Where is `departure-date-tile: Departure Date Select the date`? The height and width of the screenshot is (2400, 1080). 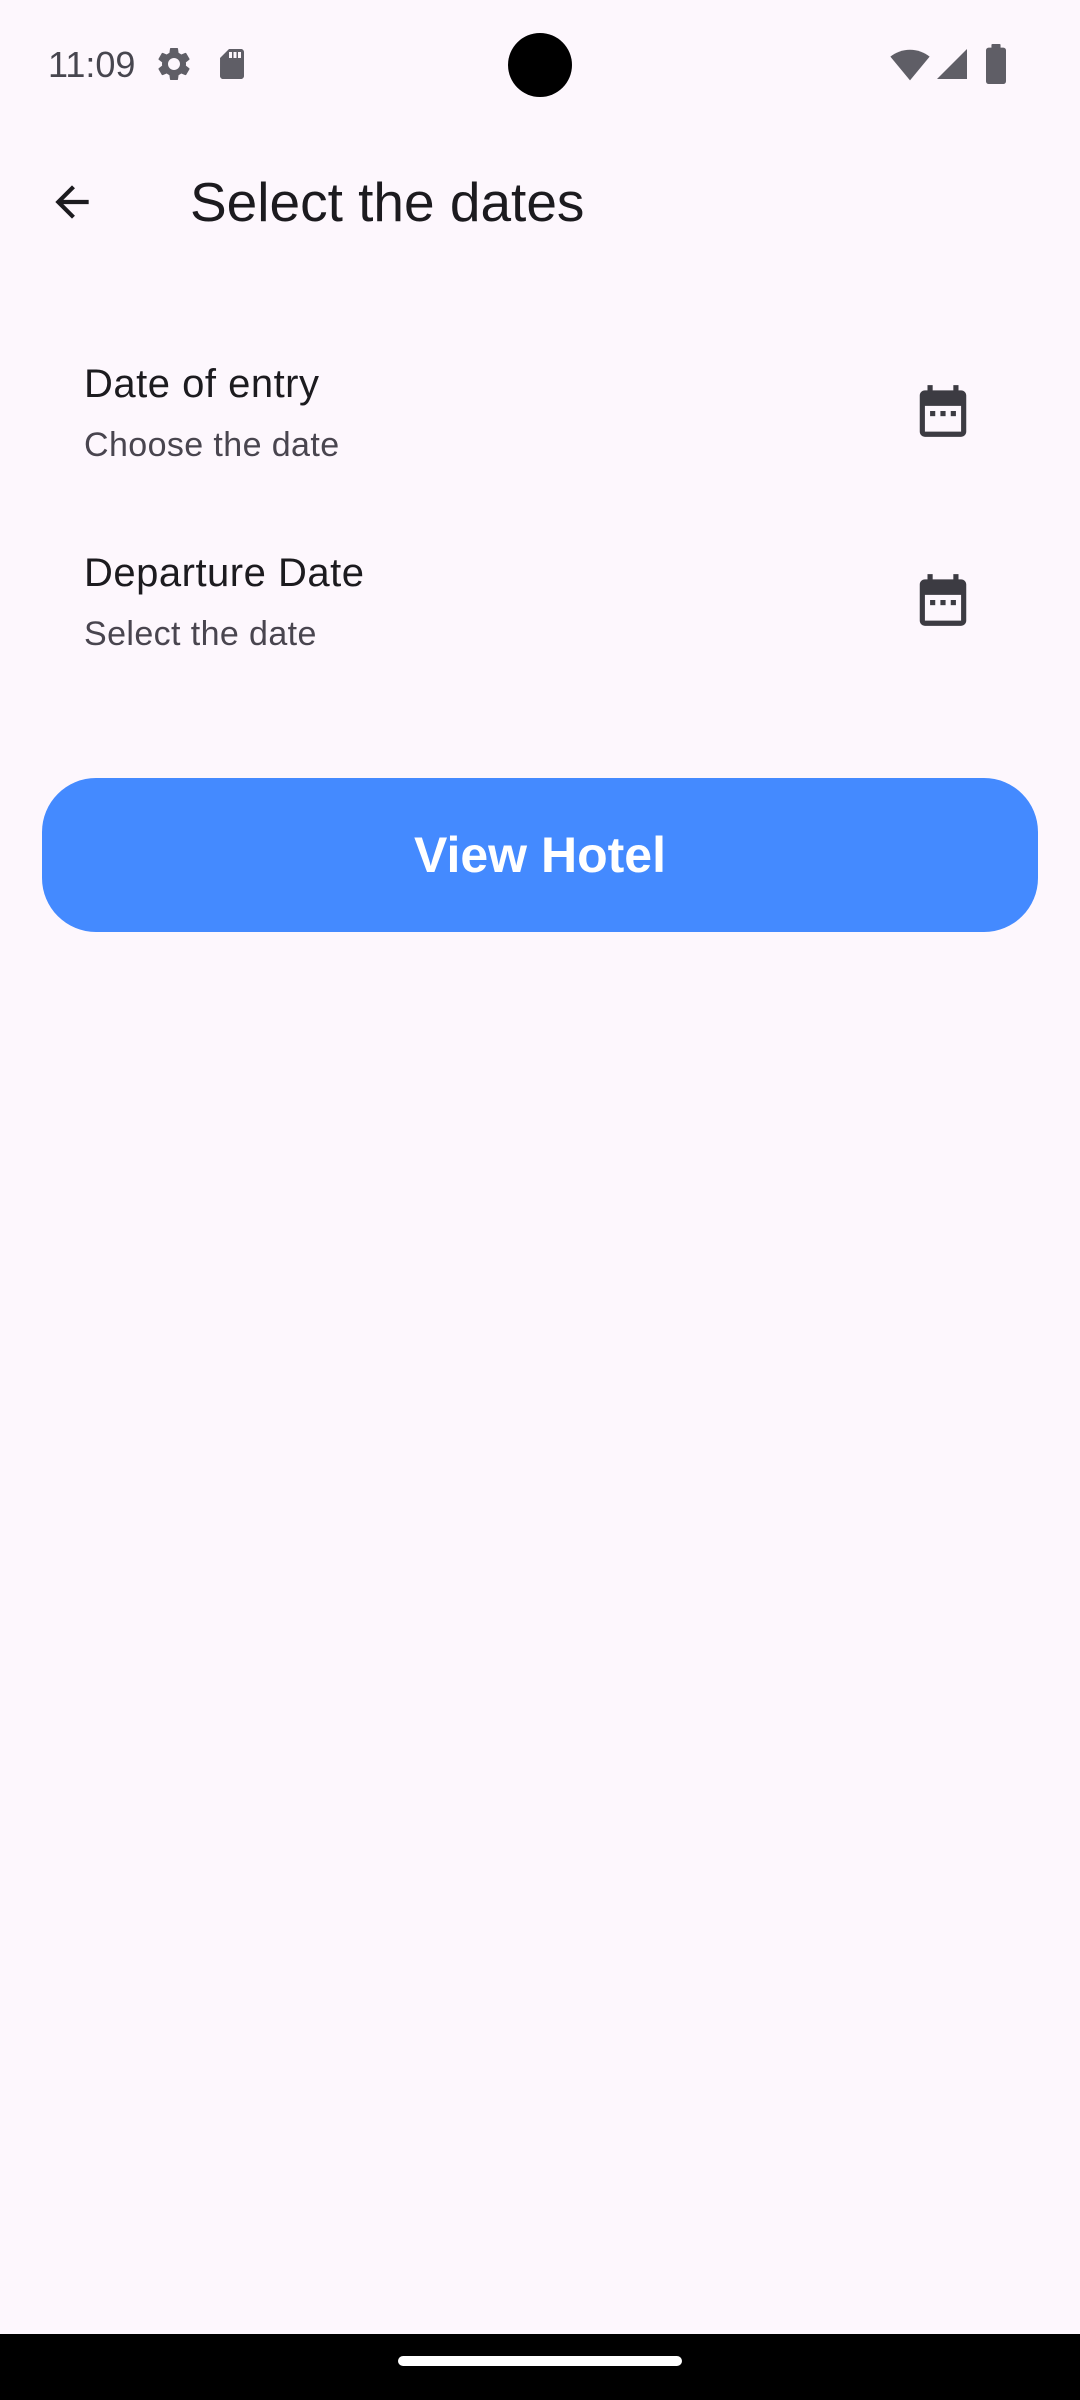
departure-date-tile: Departure Date Select the date is located at coordinates (540, 606).